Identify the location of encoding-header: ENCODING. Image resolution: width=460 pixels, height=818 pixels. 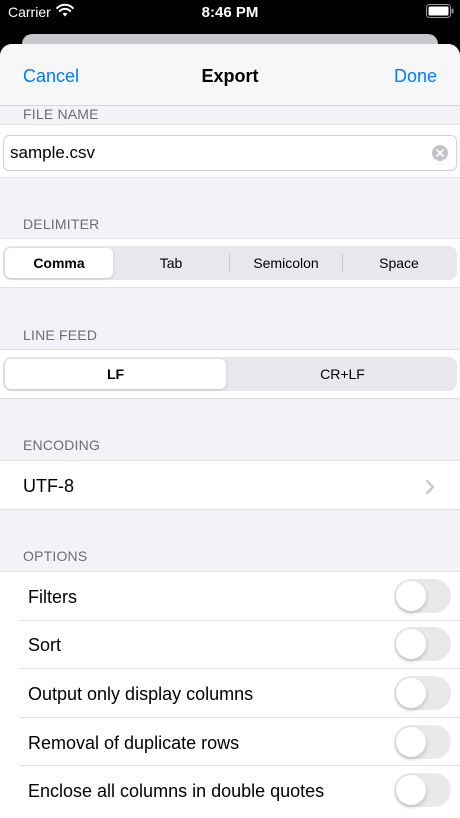
(62, 445).